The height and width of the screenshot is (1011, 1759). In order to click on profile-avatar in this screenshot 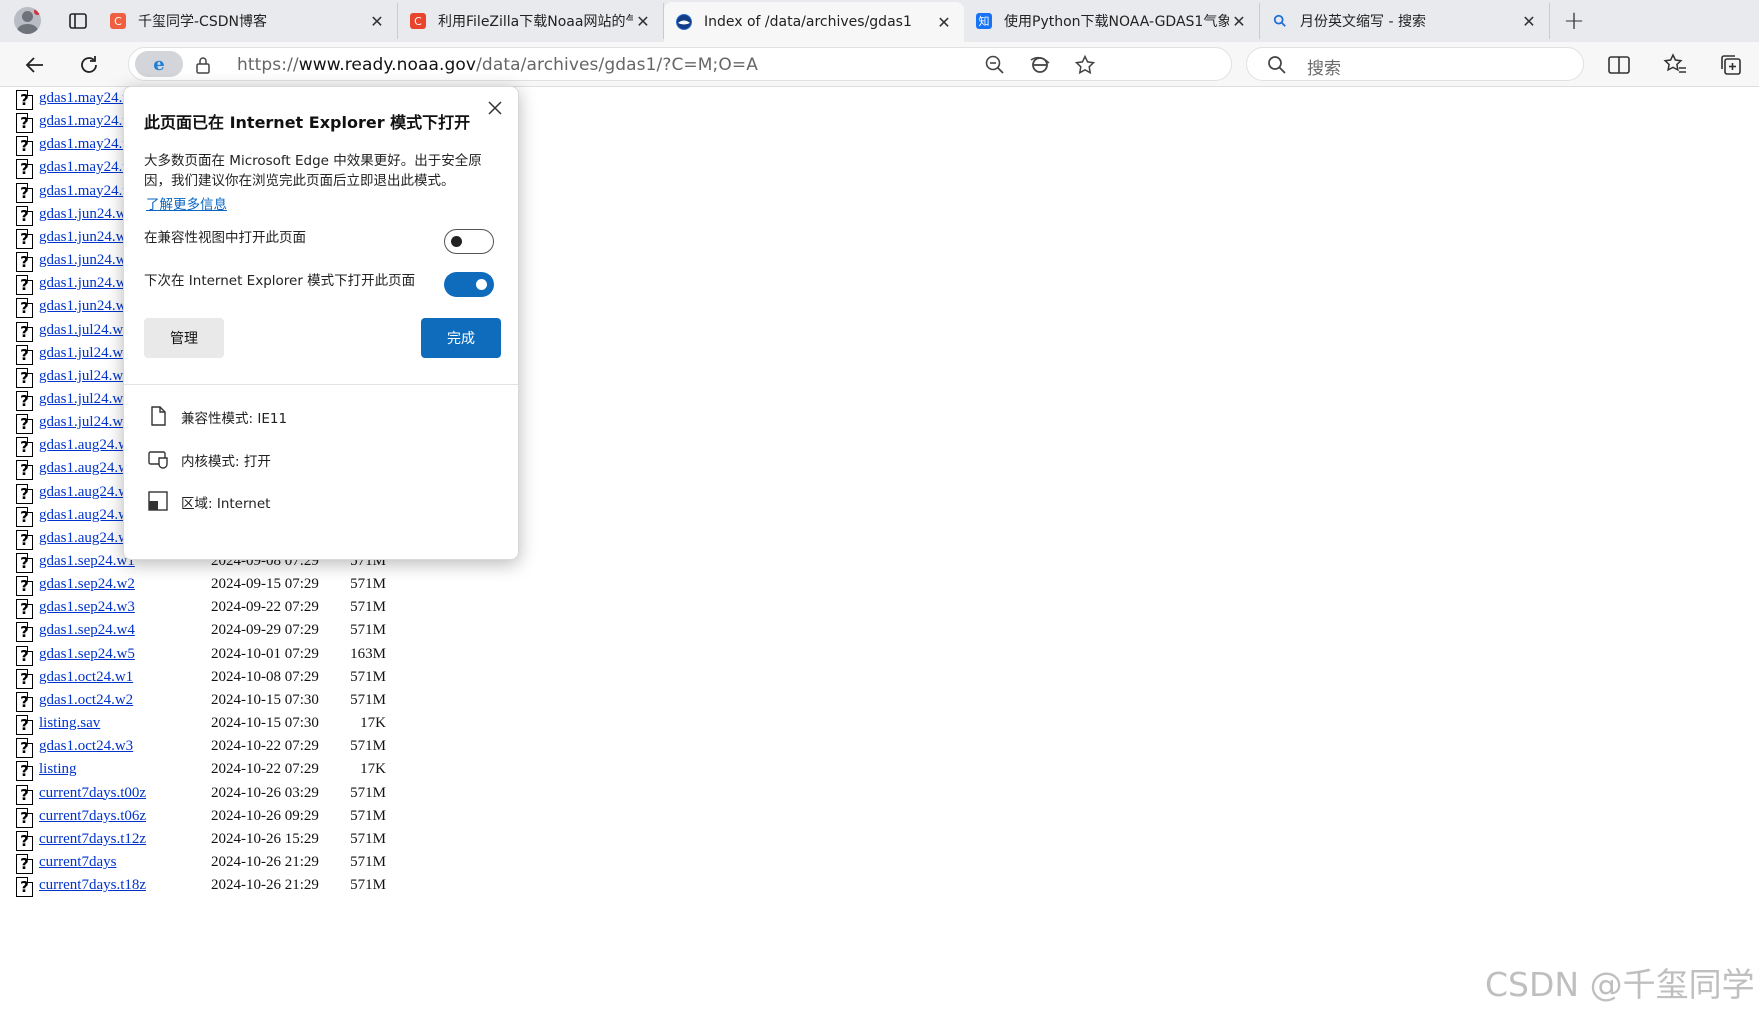, I will do `click(27, 20)`.